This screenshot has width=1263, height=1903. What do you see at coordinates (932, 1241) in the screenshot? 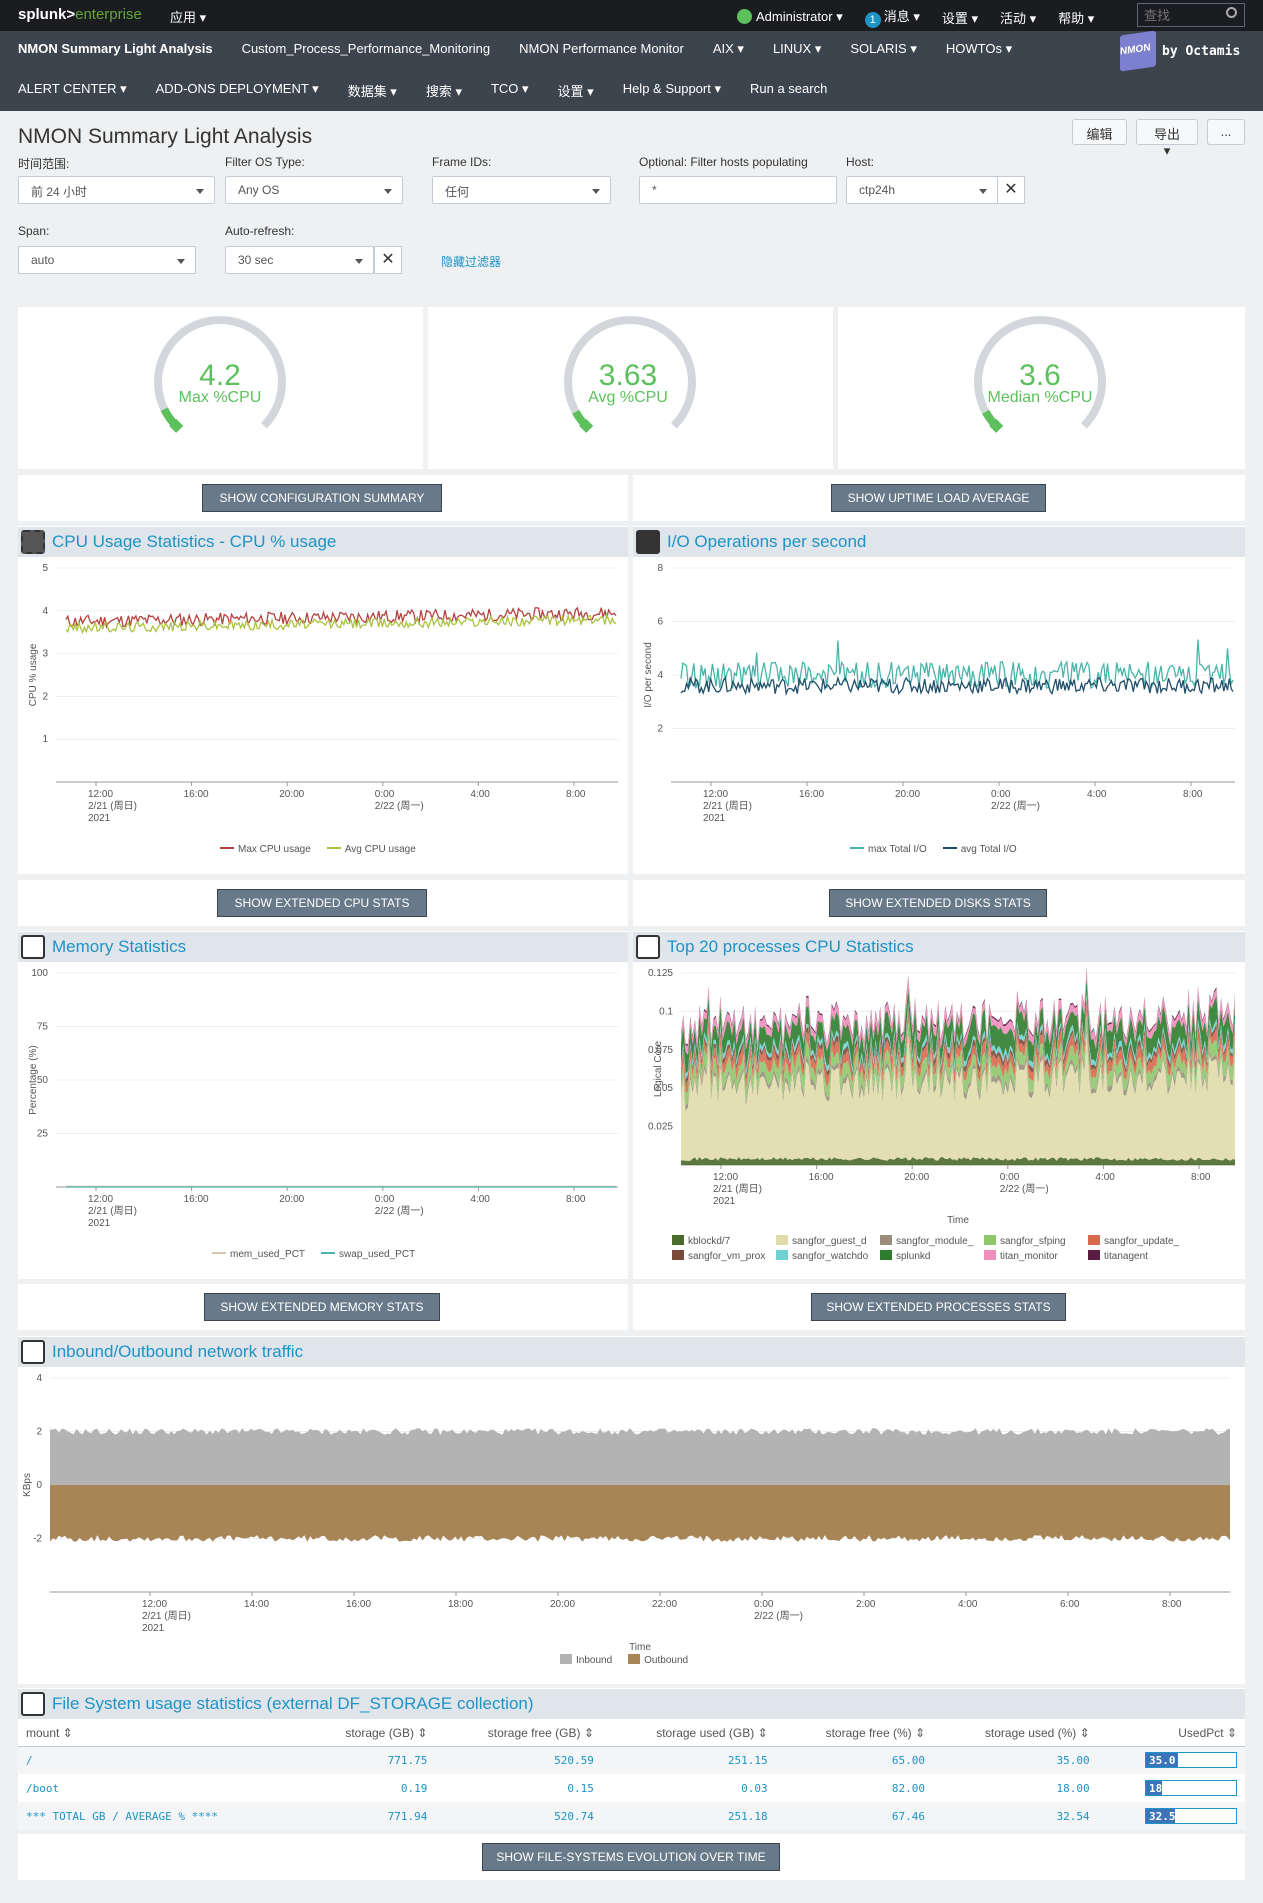
I see `legend-item: sangfor_module_` at bounding box center [932, 1241].